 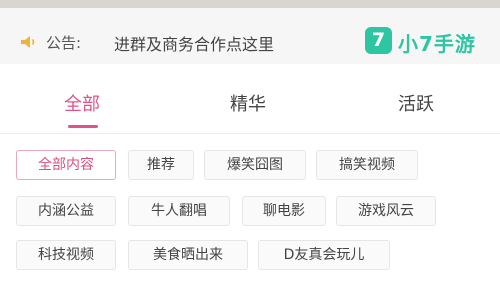 What do you see at coordinates (66, 255) in the screenshot?
I see `category-chip-tech-videos: 科技视频` at bounding box center [66, 255].